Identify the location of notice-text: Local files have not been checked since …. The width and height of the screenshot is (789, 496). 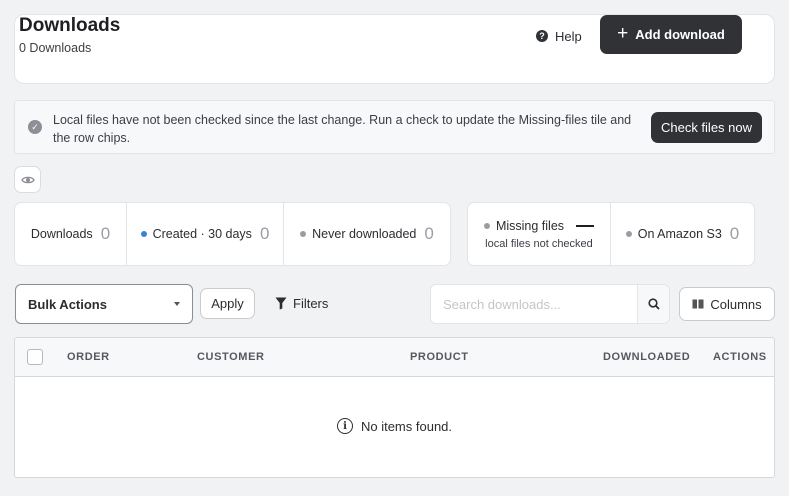
(342, 129).